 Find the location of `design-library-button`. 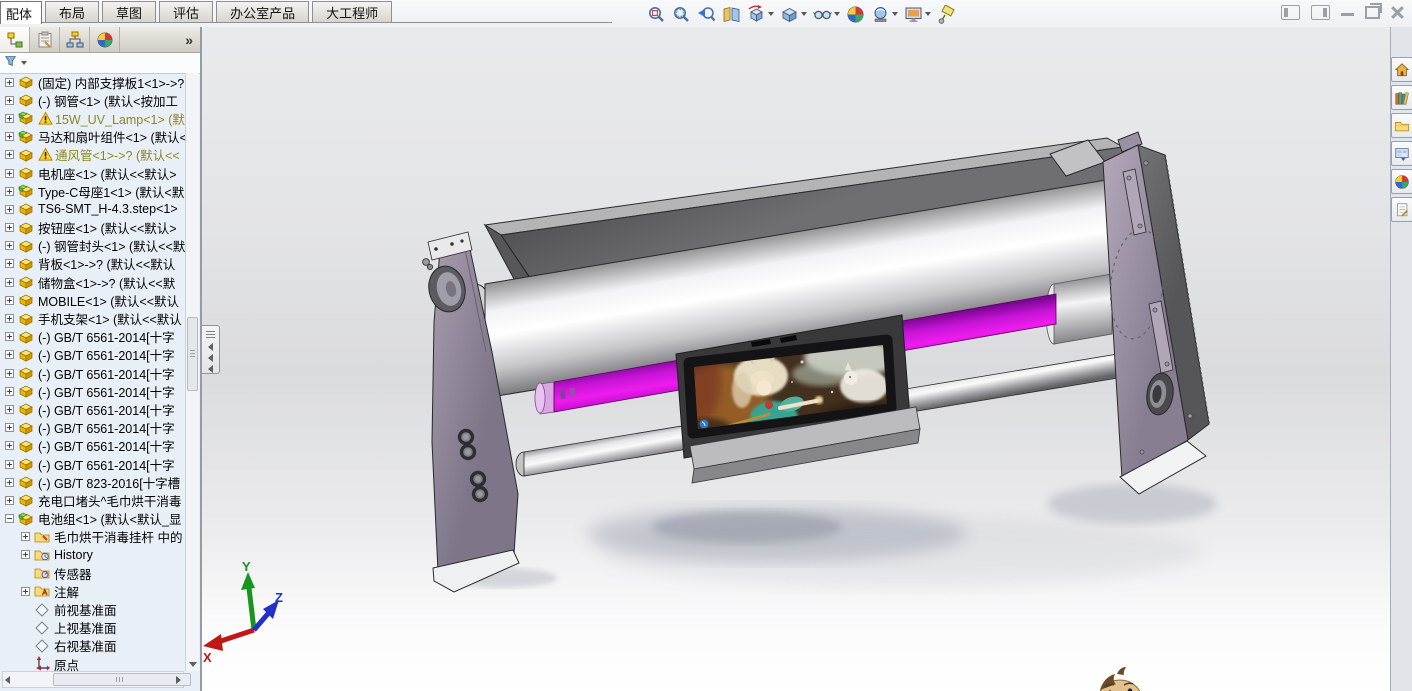

design-library-button is located at coordinates (1401, 97).